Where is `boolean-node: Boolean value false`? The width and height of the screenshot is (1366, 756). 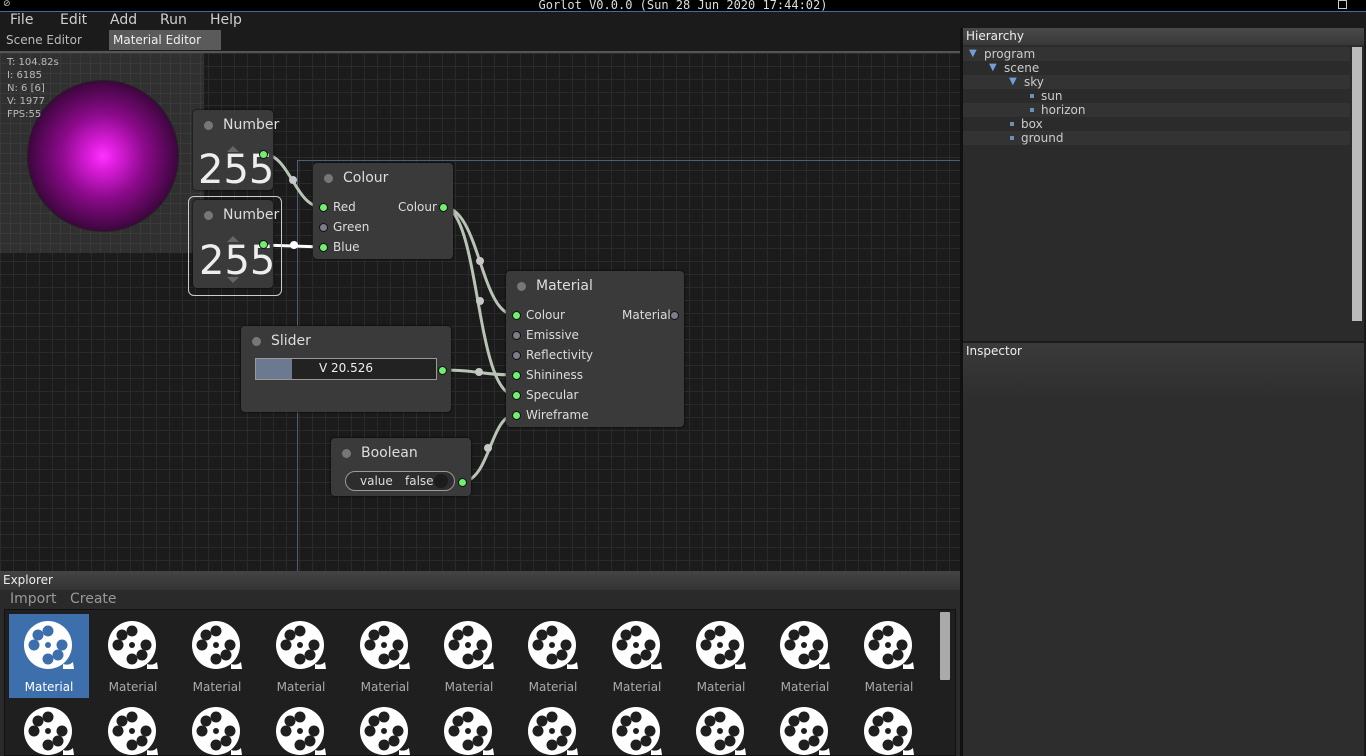
boolean-node: Boolean value false is located at coordinates (401, 467).